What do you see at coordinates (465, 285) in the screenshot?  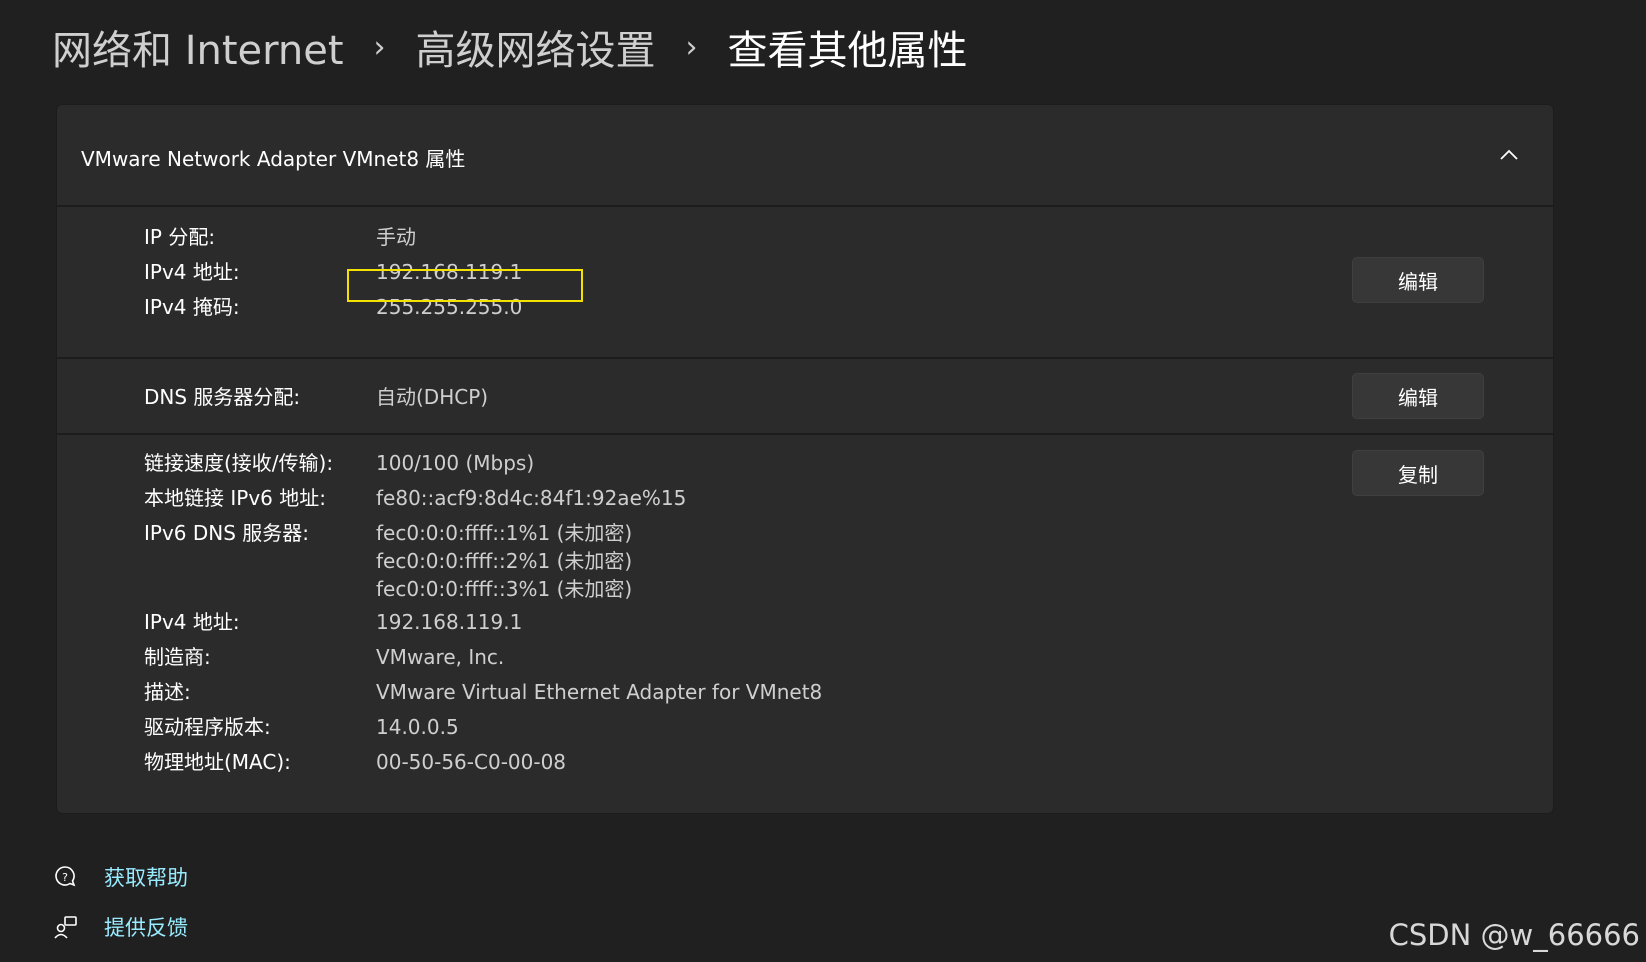 I see `highlight-box` at bounding box center [465, 285].